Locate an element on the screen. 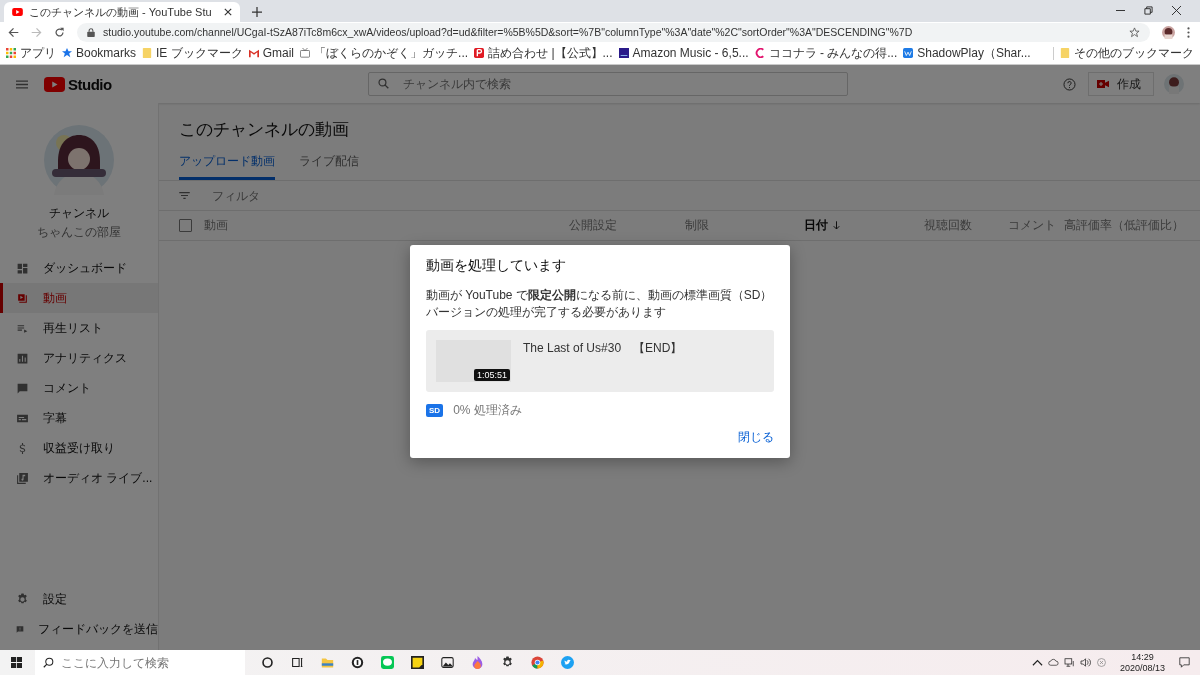 The width and height of the screenshot is (1200, 675). video-title: The Last of Us#30 【END】 is located at coordinates (603, 348).